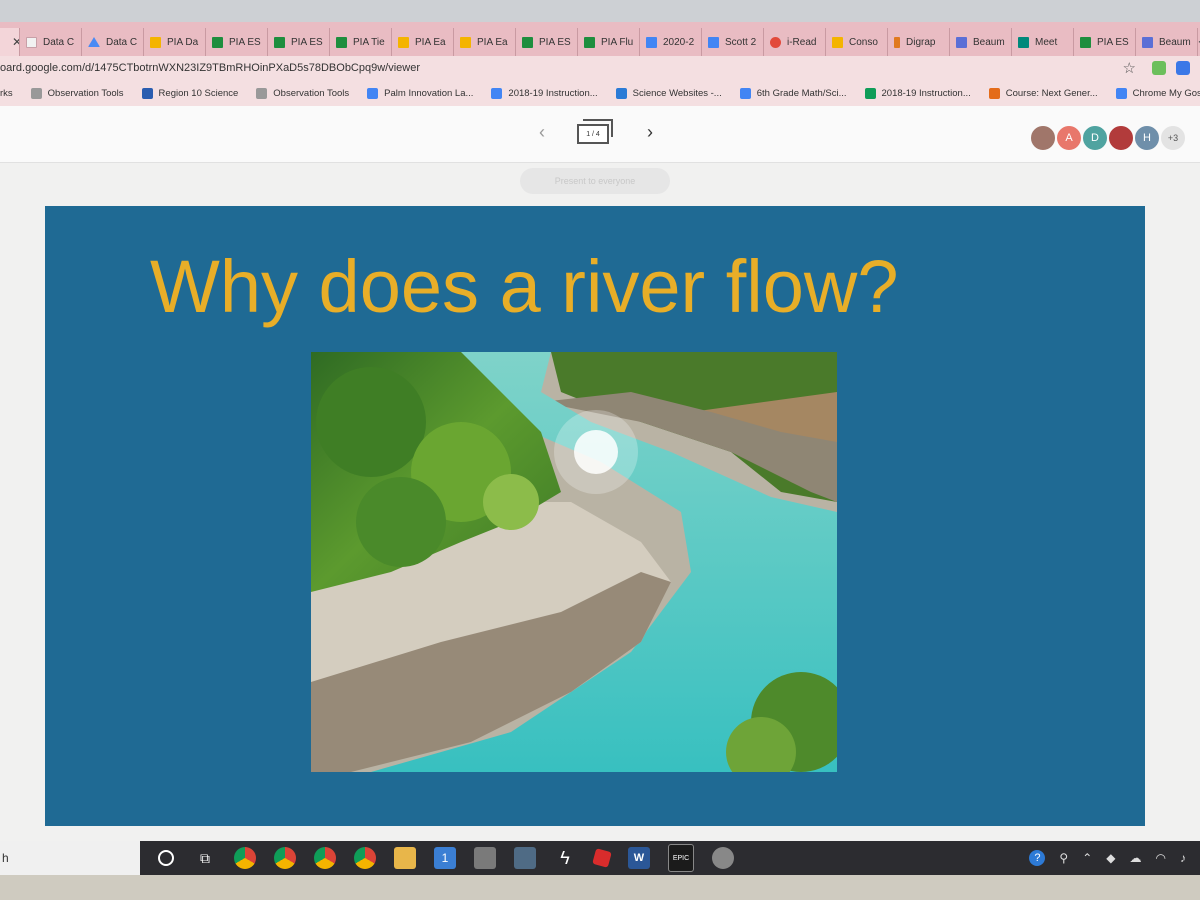 Image resolution: width=1200 pixels, height=900 pixels. I want to click on bookmark-item: Region 10 Science, so click(189, 93).